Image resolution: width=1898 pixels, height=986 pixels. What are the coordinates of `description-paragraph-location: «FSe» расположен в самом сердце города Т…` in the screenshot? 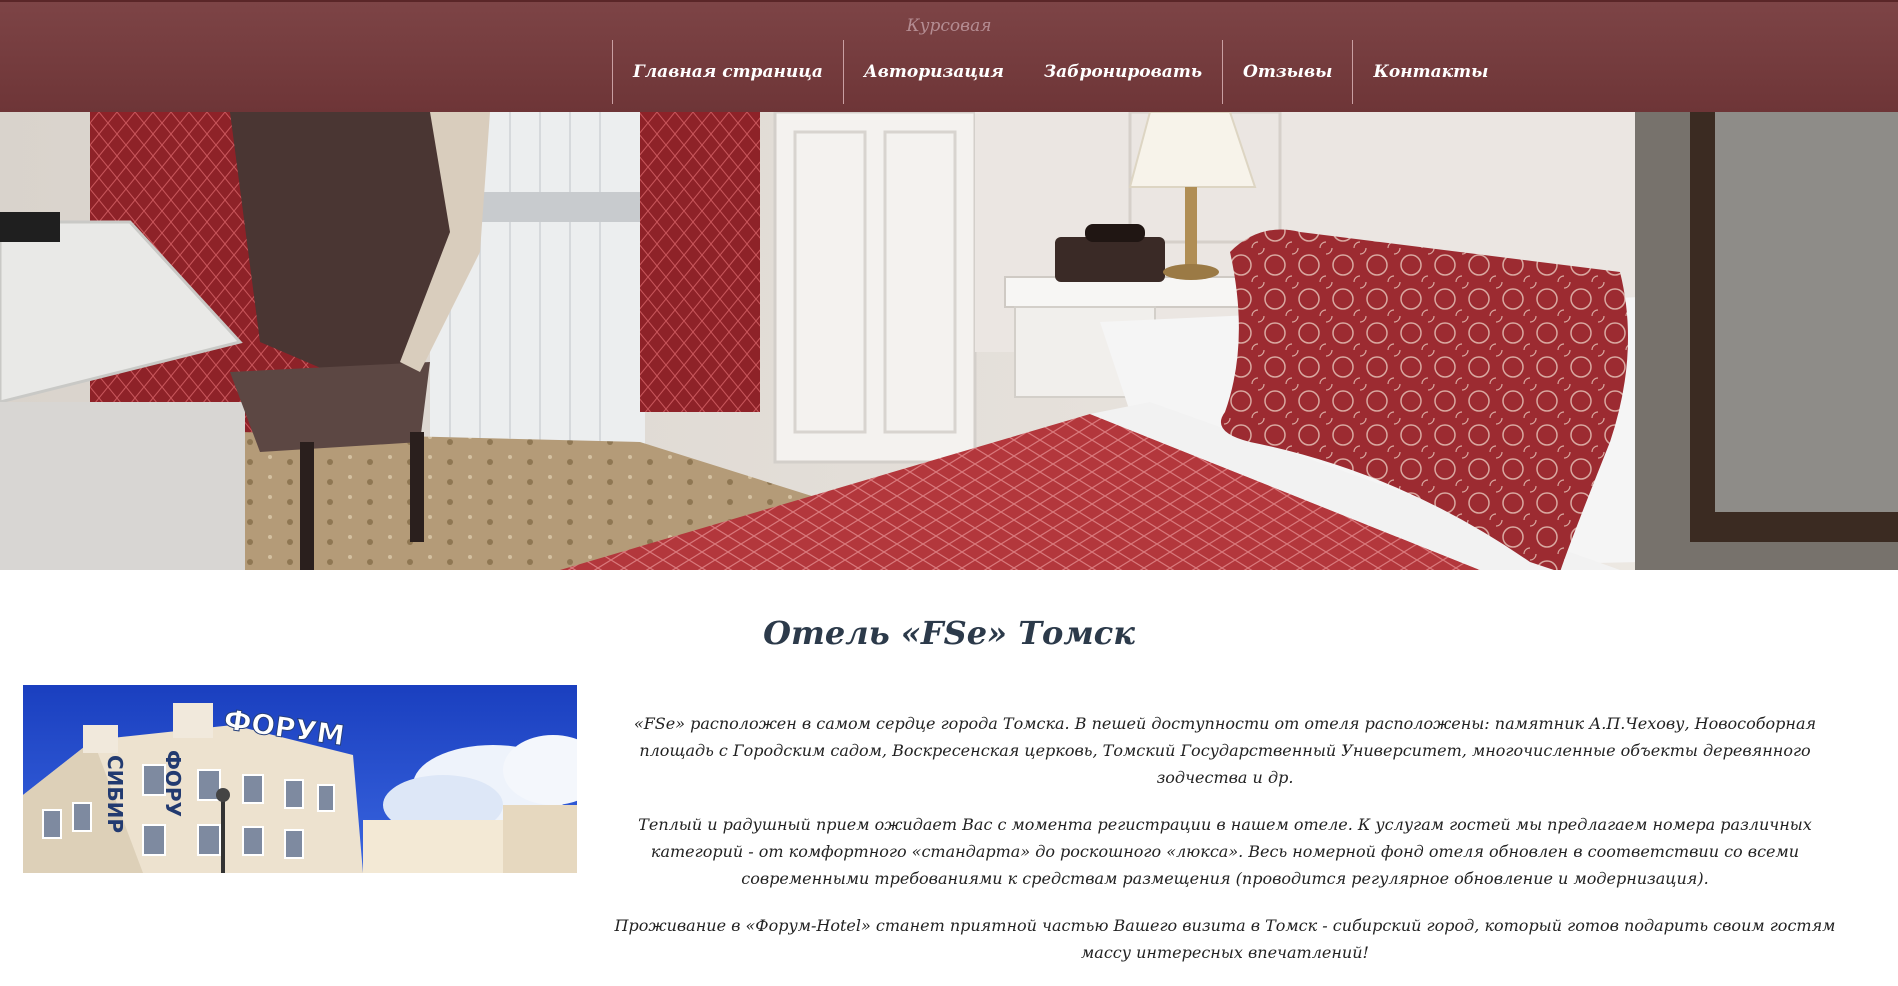 It's located at (1225, 750).